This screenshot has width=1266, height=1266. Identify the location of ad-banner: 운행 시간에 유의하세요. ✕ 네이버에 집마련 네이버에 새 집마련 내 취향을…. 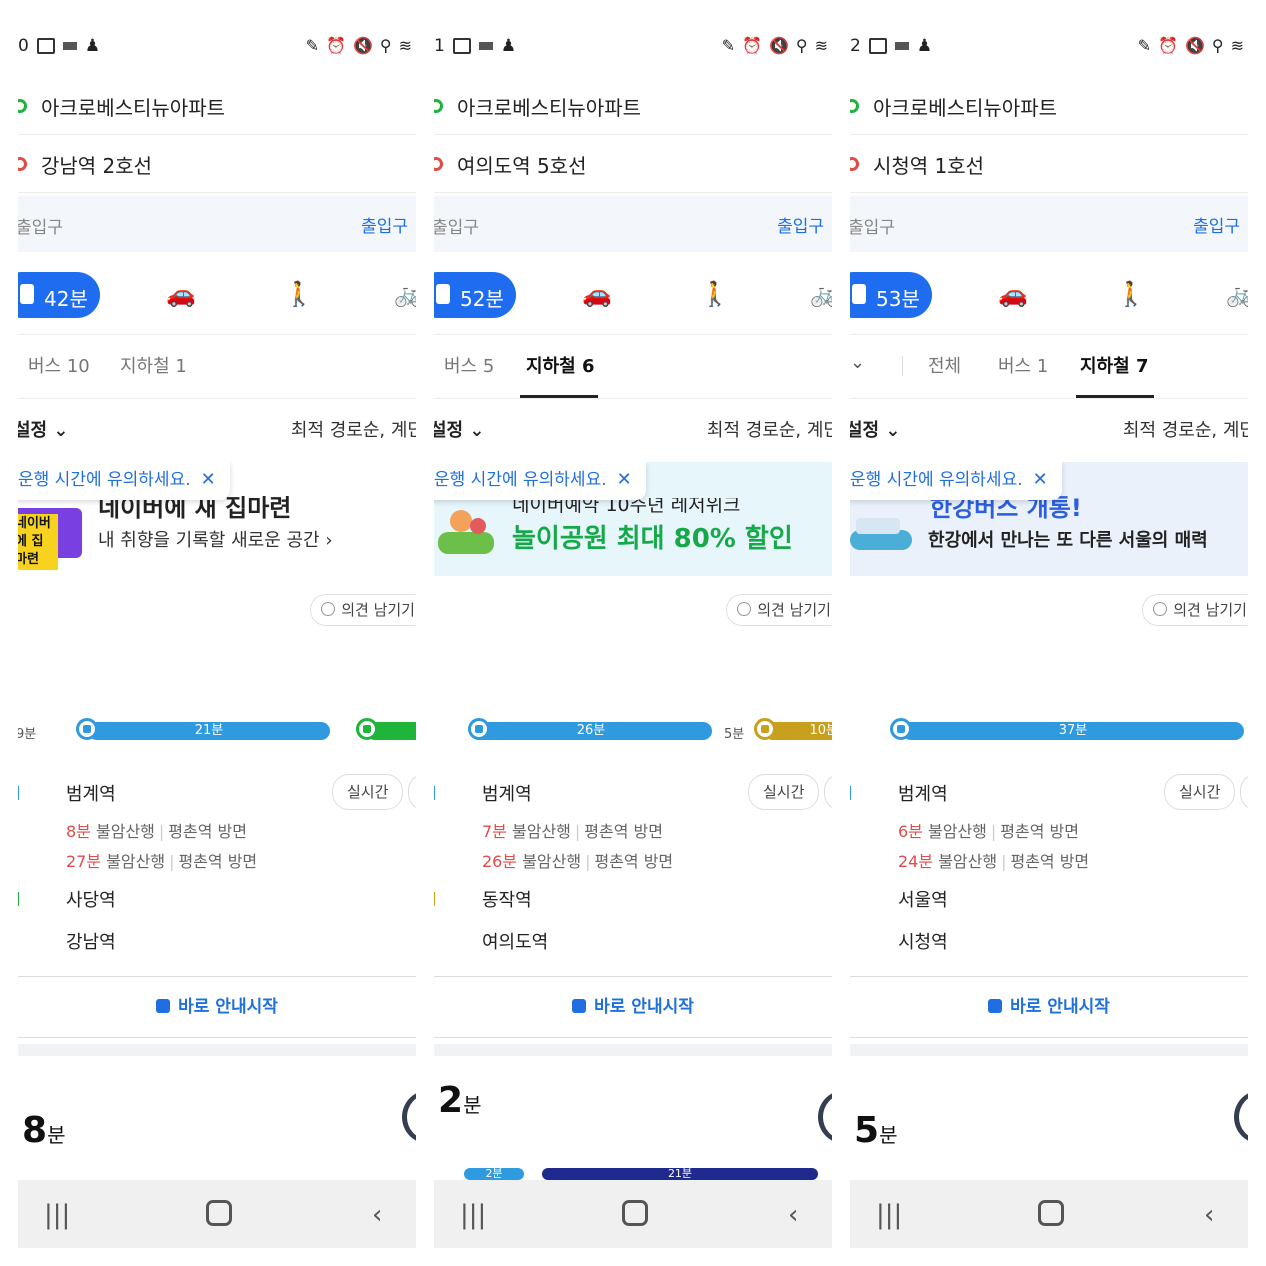
(217, 519).